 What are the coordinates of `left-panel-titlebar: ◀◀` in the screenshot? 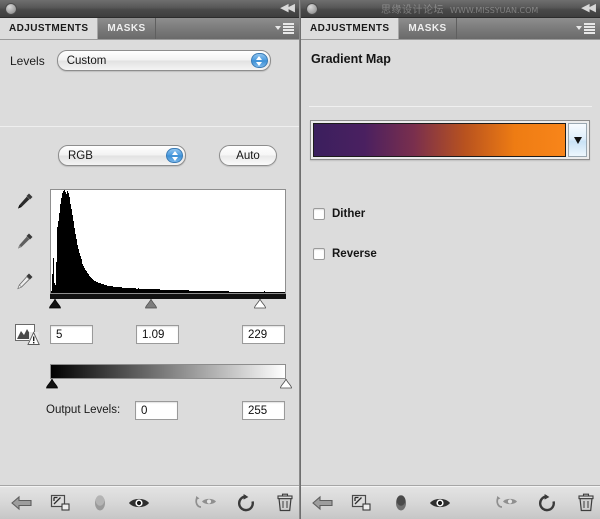 It's located at (149, 9).